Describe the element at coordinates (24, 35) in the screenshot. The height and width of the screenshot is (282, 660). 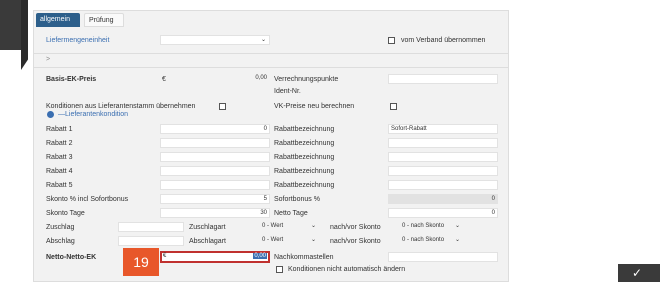
I see `left-stripe` at that location.